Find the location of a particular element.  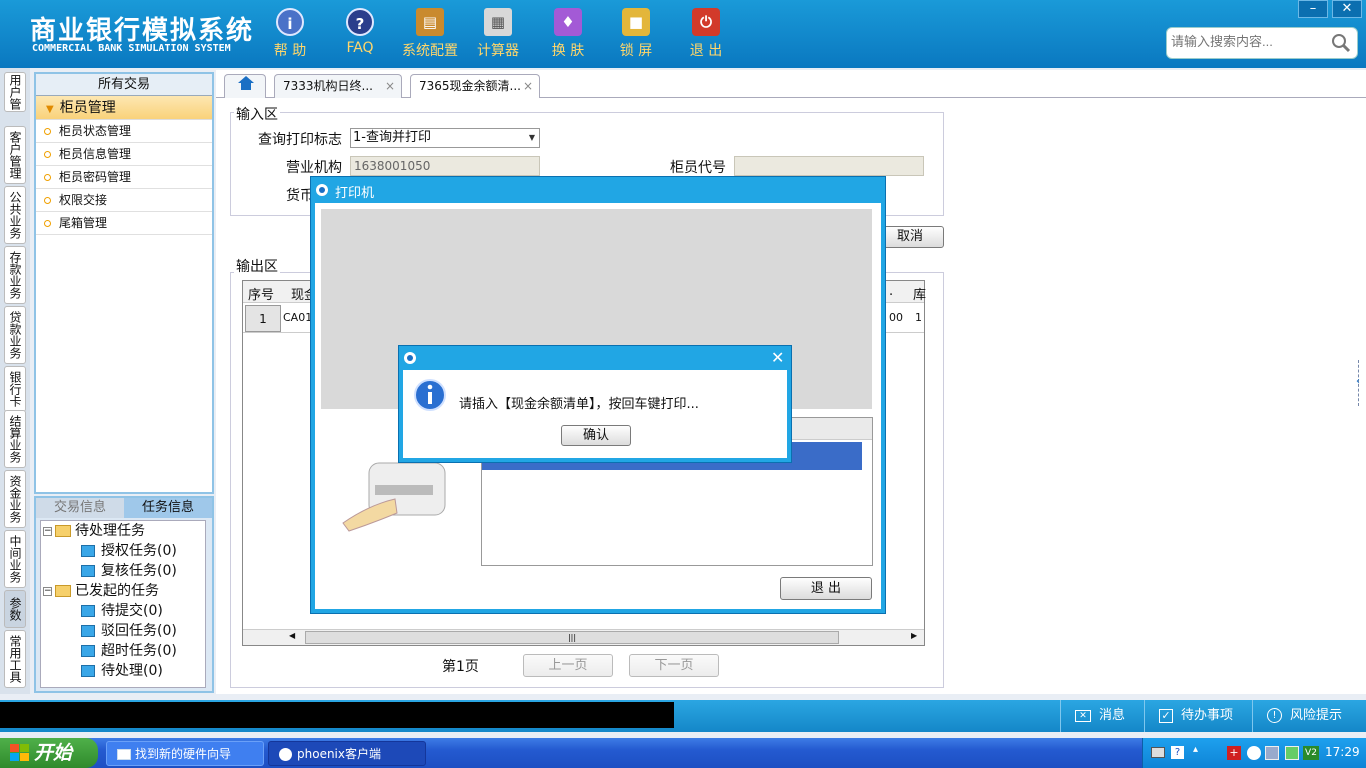

confirm-button: 确认 is located at coordinates (596, 435).